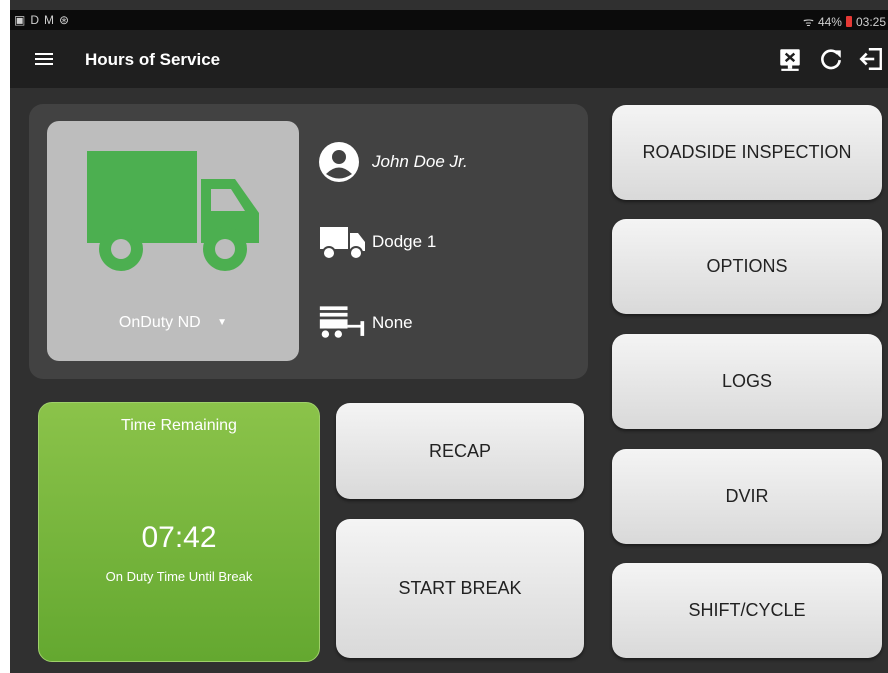  Describe the element at coordinates (449, 20) in the screenshot. I see `system-status-bar: ▣ D M ⊛ ᯤ 44% 03:25` at that location.